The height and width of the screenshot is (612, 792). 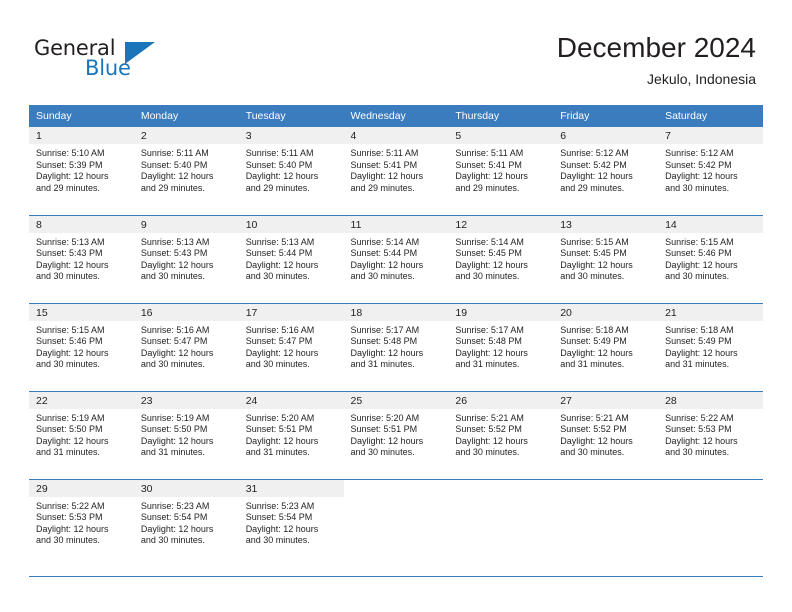 I want to click on logo-text-blue: Blue, so click(x=108, y=68).